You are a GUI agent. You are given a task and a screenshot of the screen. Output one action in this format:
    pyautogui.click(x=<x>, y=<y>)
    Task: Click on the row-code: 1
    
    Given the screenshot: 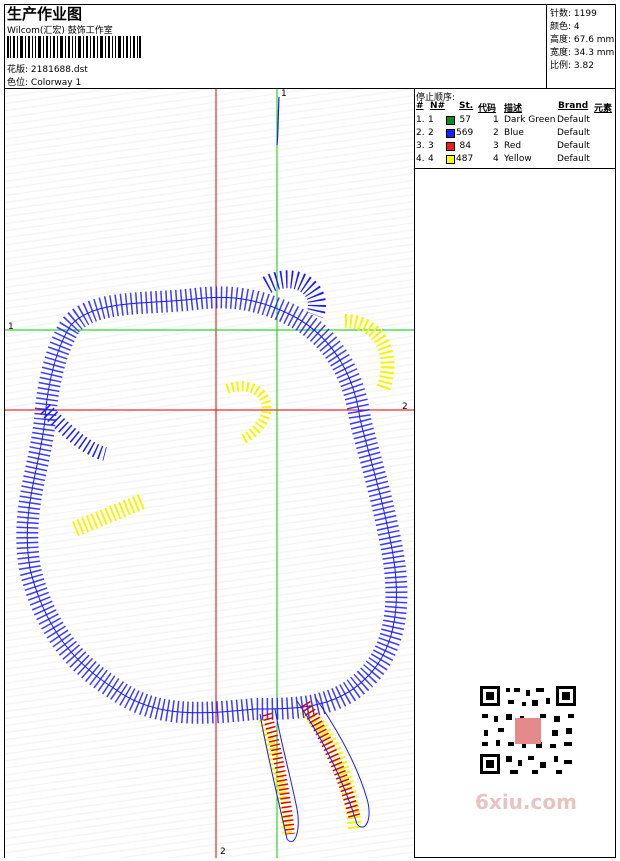 What is the action you would take?
    pyautogui.click(x=496, y=120)
    